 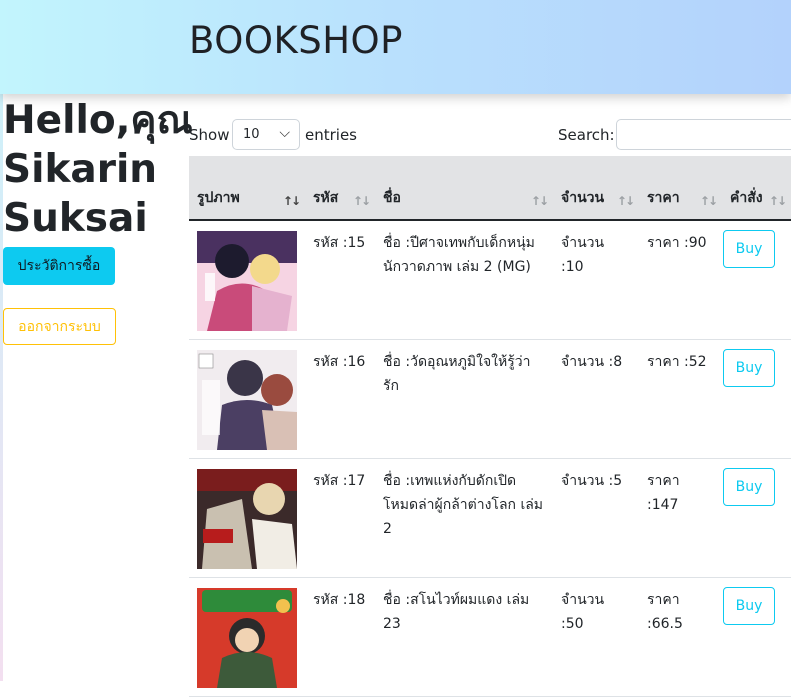 I want to click on book-id: รหัส :18, so click(x=340, y=637).